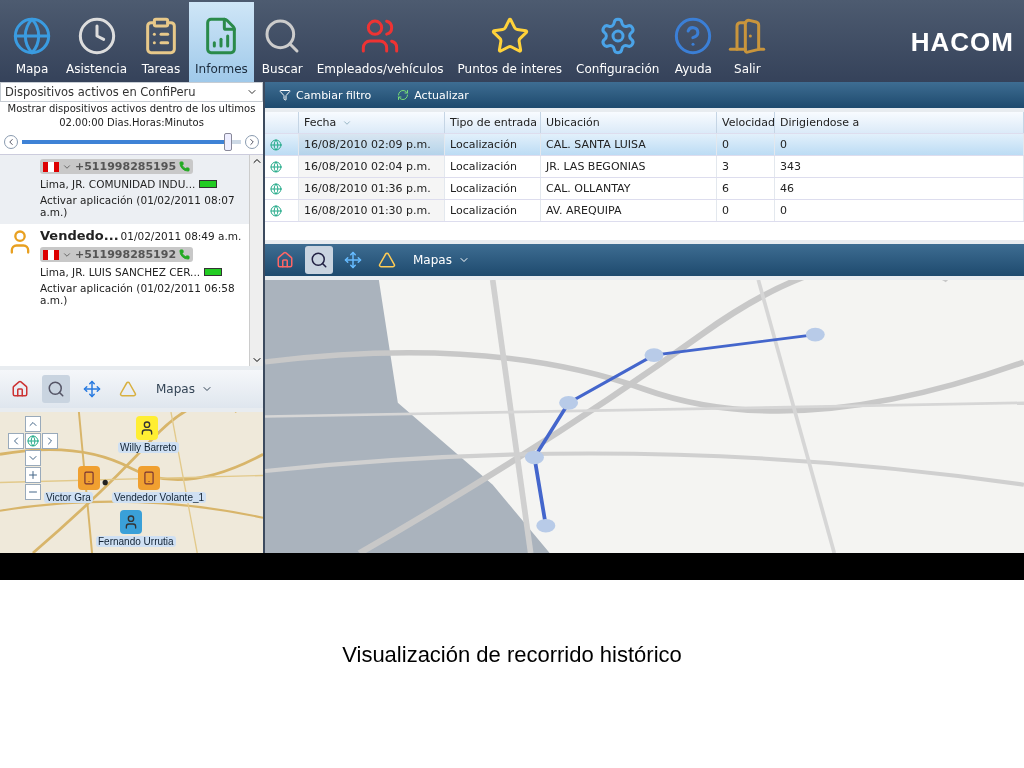 Image resolution: width=1024 pixels, height=768 pixels. Describe the element at coordinates (493, 122) in the screenshot. I see `column-header: Tipo de entrada` at that location.